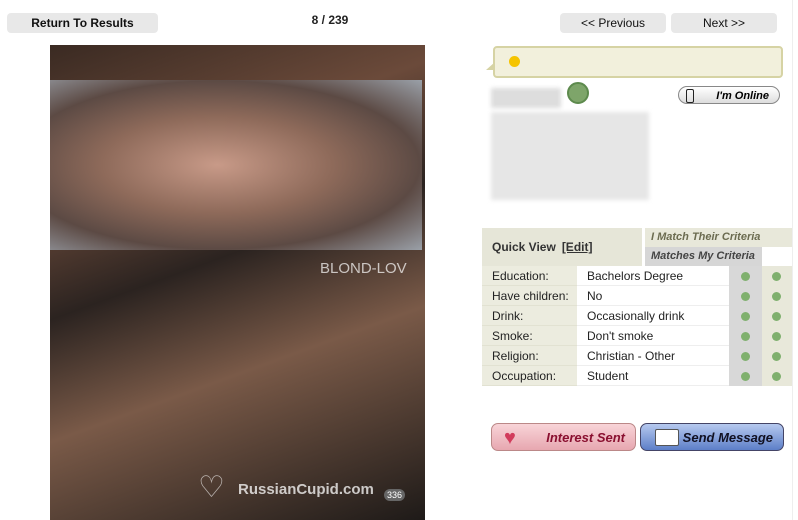 The image size is (798, 520). What do you see at coordinates (510, 438) in the screenshot?
I see `heart-icon: ♥` at bounding box center [510, 438].